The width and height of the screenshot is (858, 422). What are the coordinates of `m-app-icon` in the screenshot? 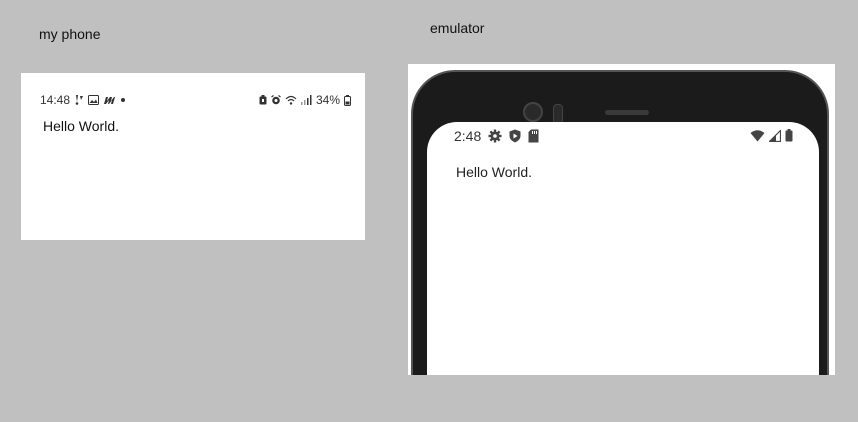 It's located at (109, 100).